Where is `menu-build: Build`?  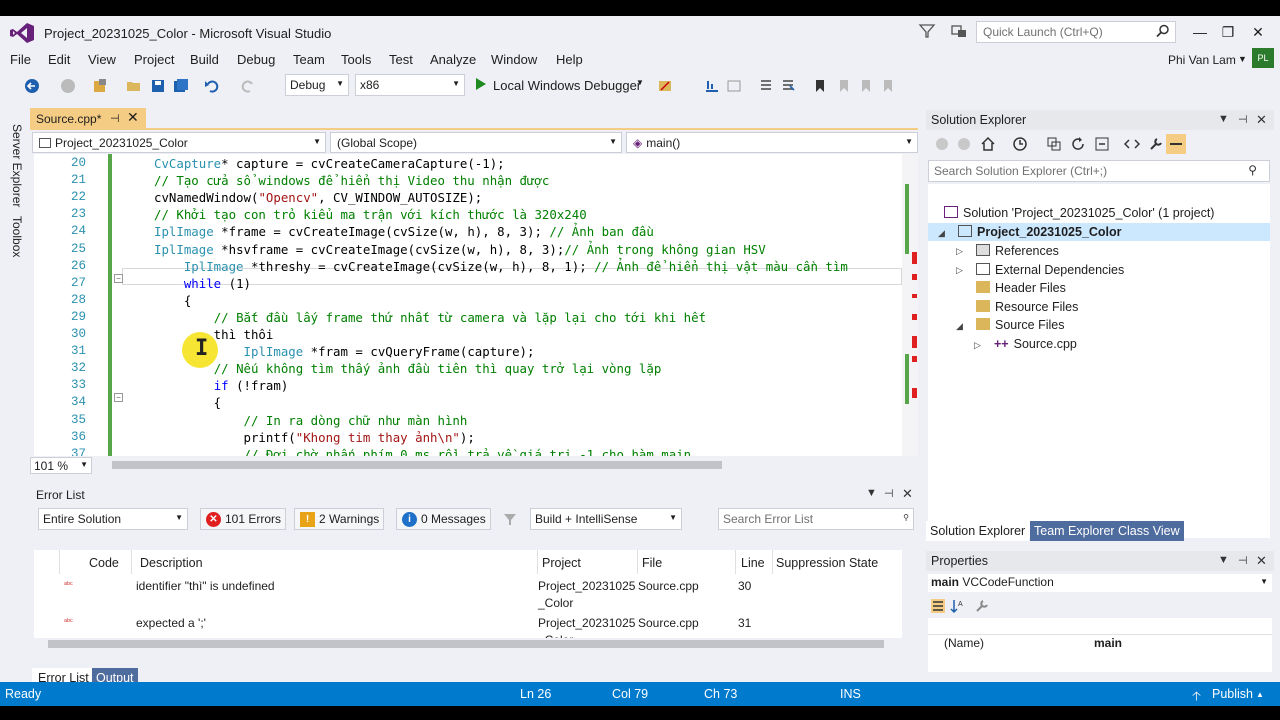
menu-build: Build is located at coordinates (204, 59).